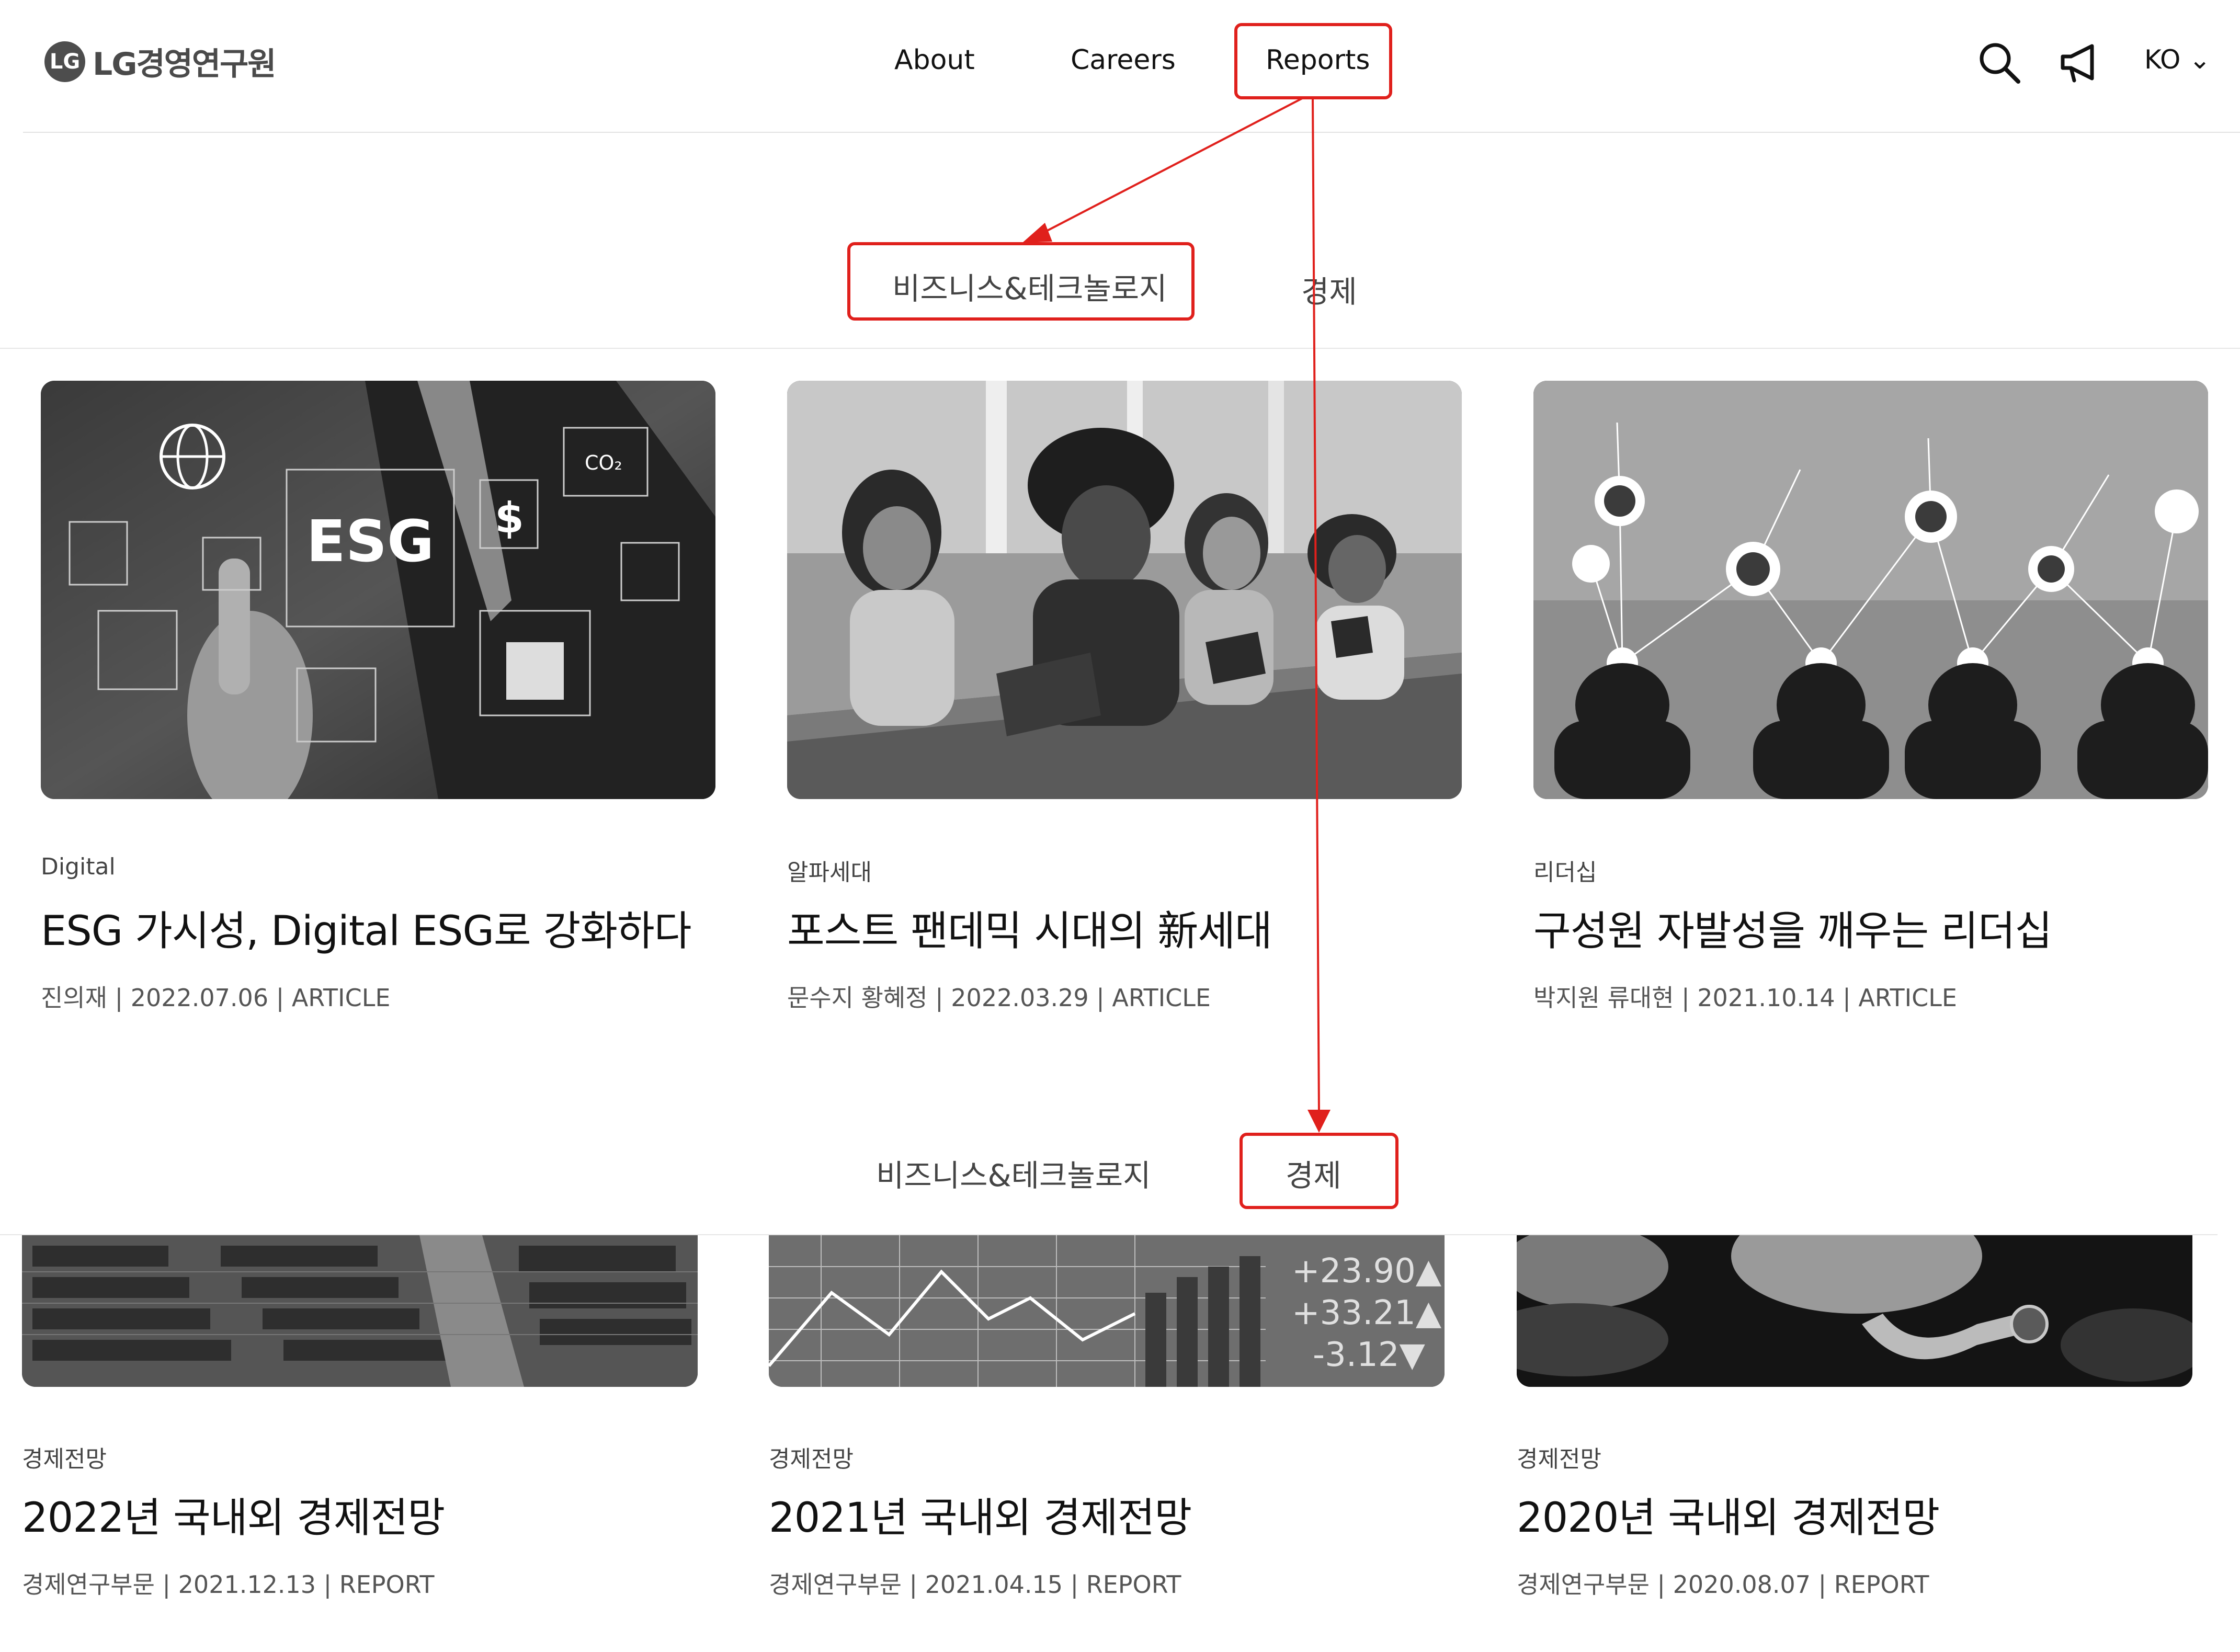 This screenshot has height=1652, width=2240. Describe the element at coordinates (1176, 615) in the screenshot. I see `annotation-arrows` at that location.